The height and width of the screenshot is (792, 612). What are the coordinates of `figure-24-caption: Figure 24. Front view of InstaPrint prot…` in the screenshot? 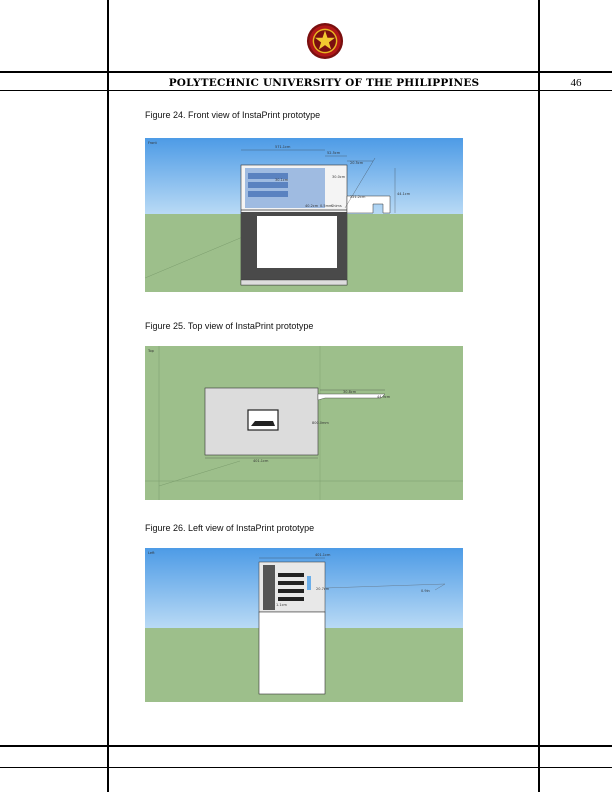 It's located at (233, 115).